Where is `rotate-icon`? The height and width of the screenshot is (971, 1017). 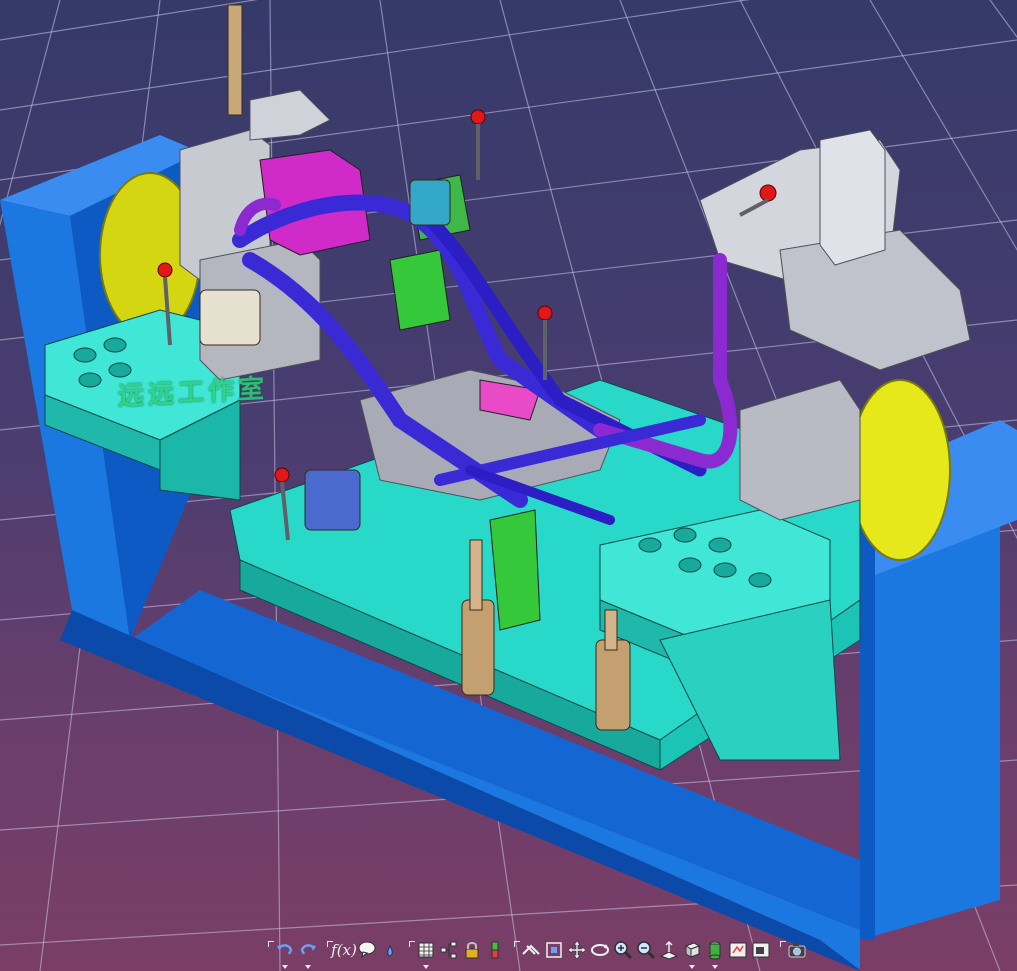
rotate-icon is located at coordinates (600, 950).